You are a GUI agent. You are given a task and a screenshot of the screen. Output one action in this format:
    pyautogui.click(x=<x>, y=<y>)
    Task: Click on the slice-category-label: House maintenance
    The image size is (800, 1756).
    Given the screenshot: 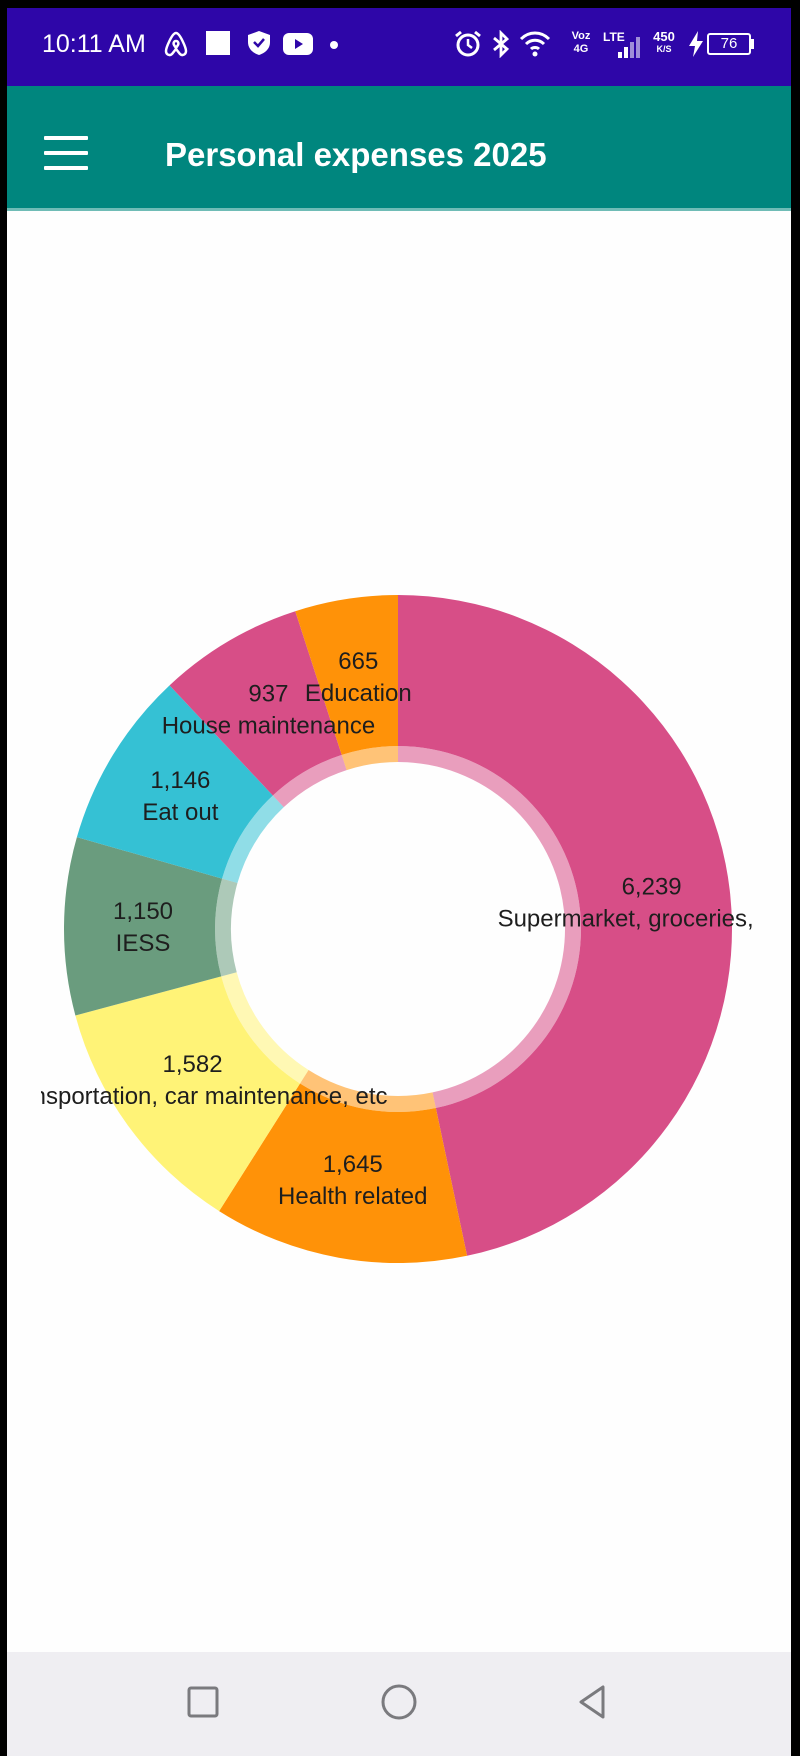 What is the action you would take?
    pyautogui.click(x=268, y=725)
    